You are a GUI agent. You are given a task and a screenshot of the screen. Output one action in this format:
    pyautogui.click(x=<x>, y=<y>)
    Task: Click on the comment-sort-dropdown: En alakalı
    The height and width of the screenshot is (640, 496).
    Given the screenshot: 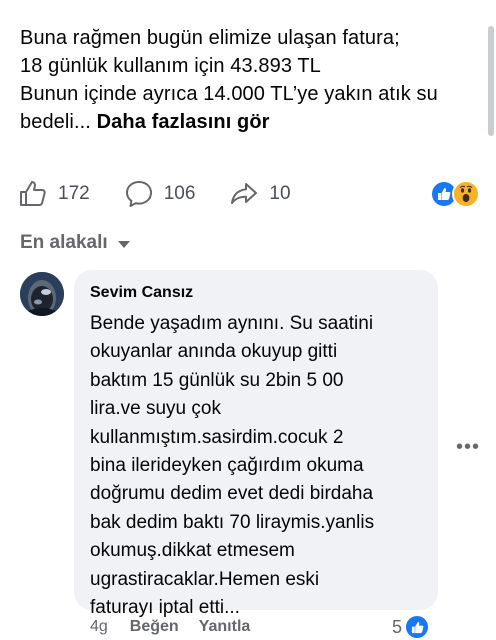 What is the action you would take?
    pyautogui.click(x=75, y=243)
    